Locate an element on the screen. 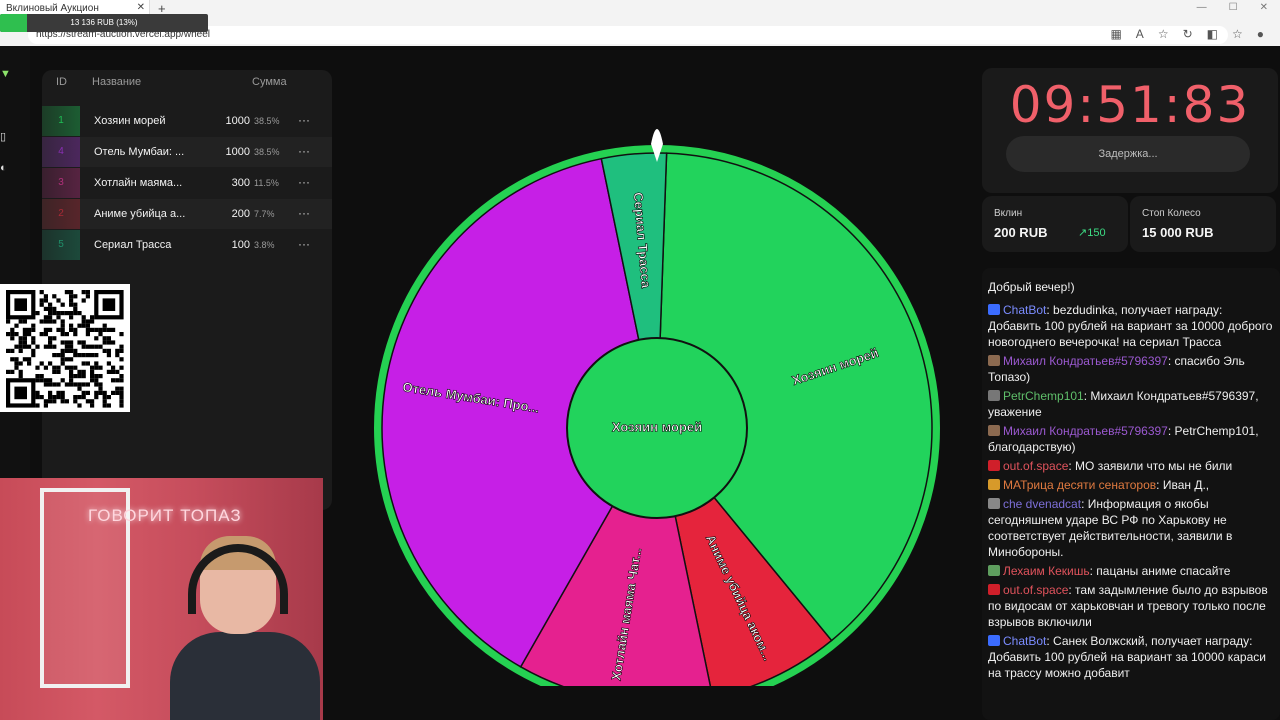 Image resolution: width=1280 pixels, height=720 pixels. table-row: 4 Отель Мумбаи: ... 1000 38.5% ··· is located at coordinates (187, 152).